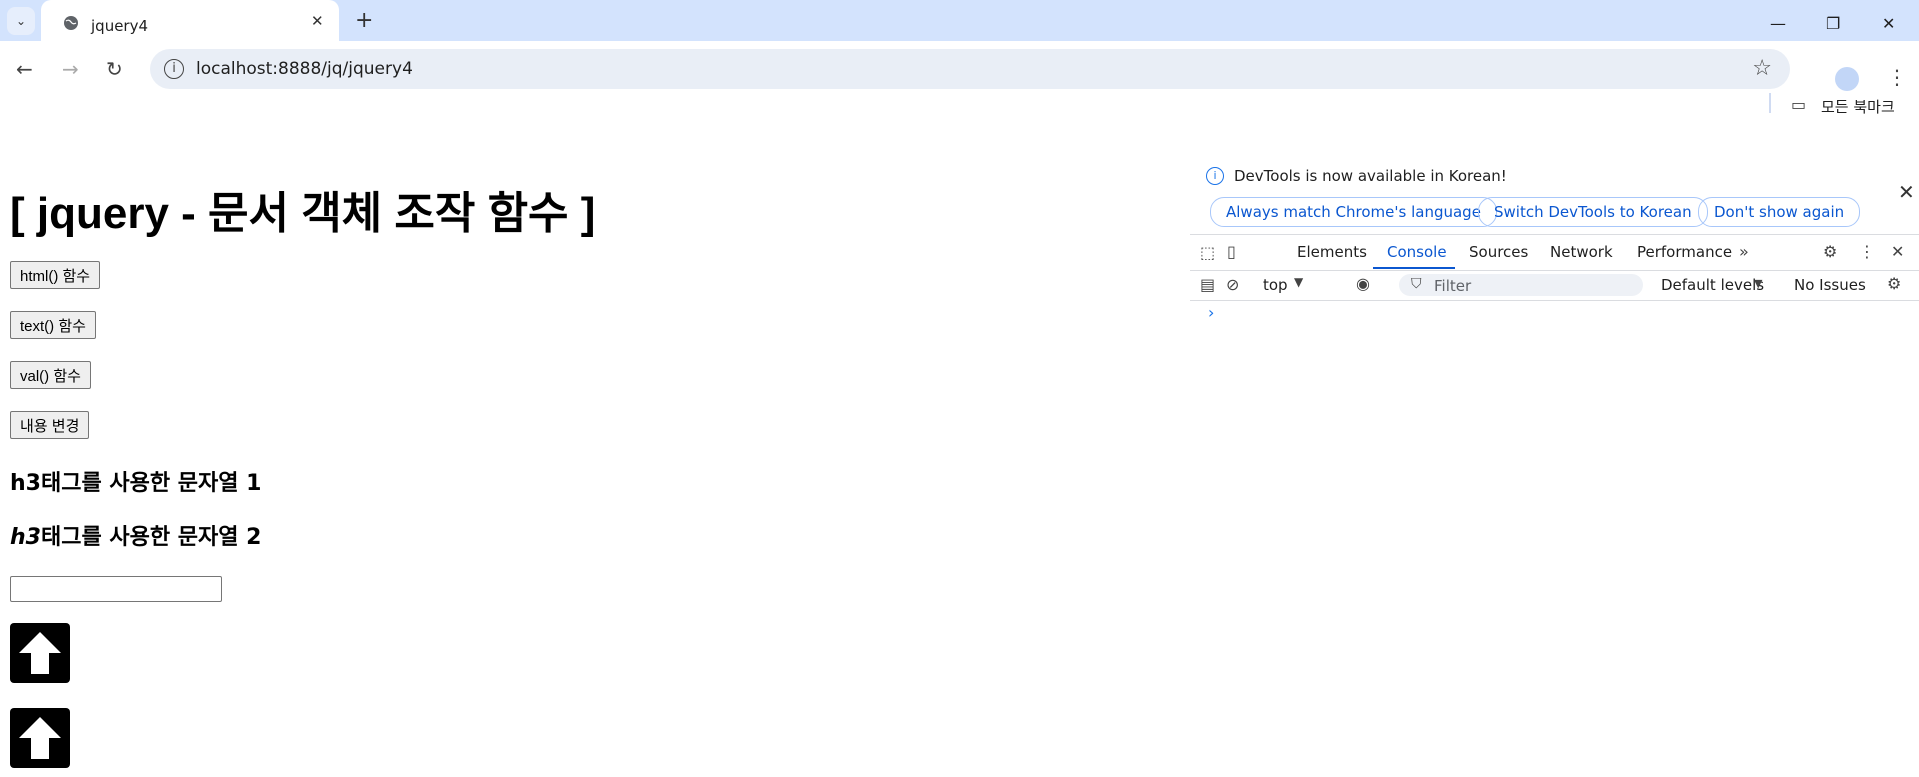  I want to click on tab-elements: Elements, so click(1332, 252).